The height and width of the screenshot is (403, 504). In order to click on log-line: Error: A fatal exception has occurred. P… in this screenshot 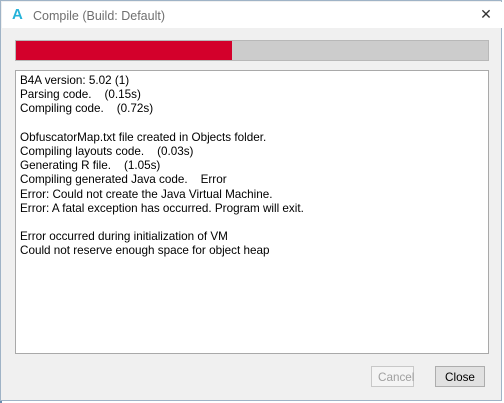, I will do `click(162, 208)`.